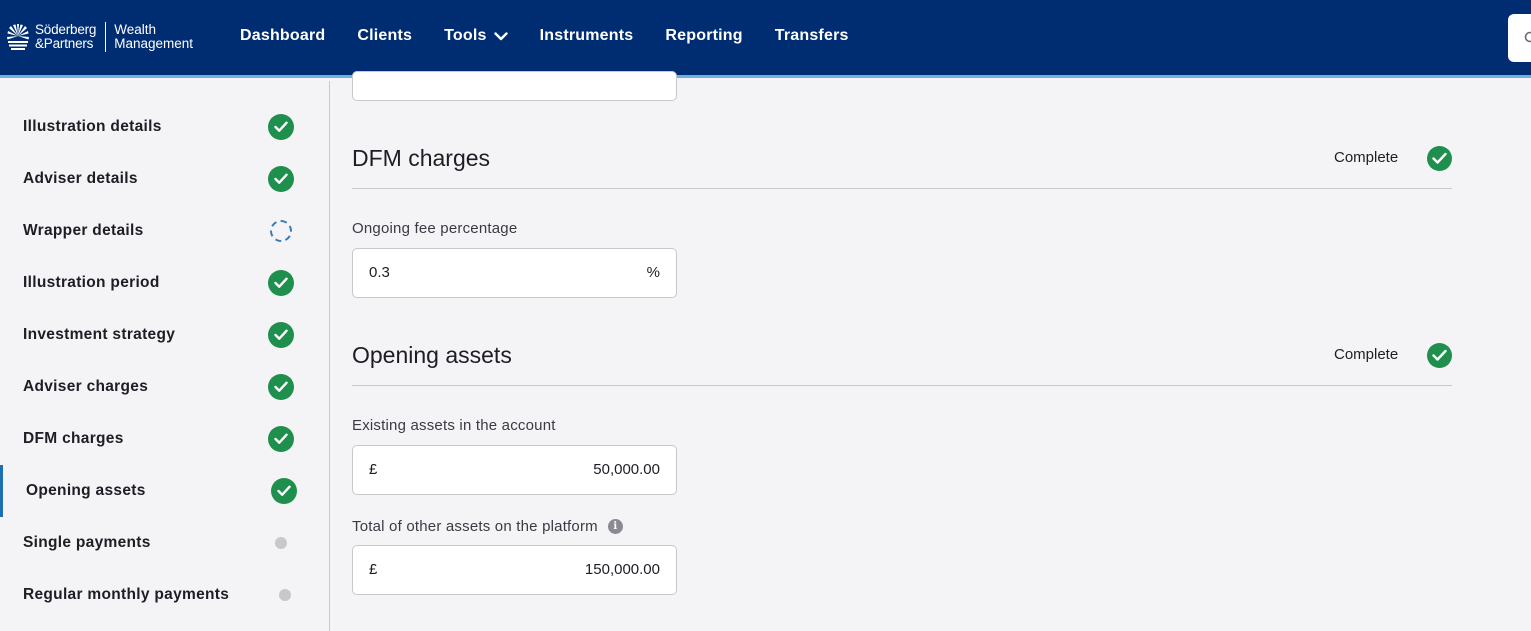 The width and height of the screenshot is (1531, 631). I want to click on sidebar-item-label: Illustration details, so click(92, 126).